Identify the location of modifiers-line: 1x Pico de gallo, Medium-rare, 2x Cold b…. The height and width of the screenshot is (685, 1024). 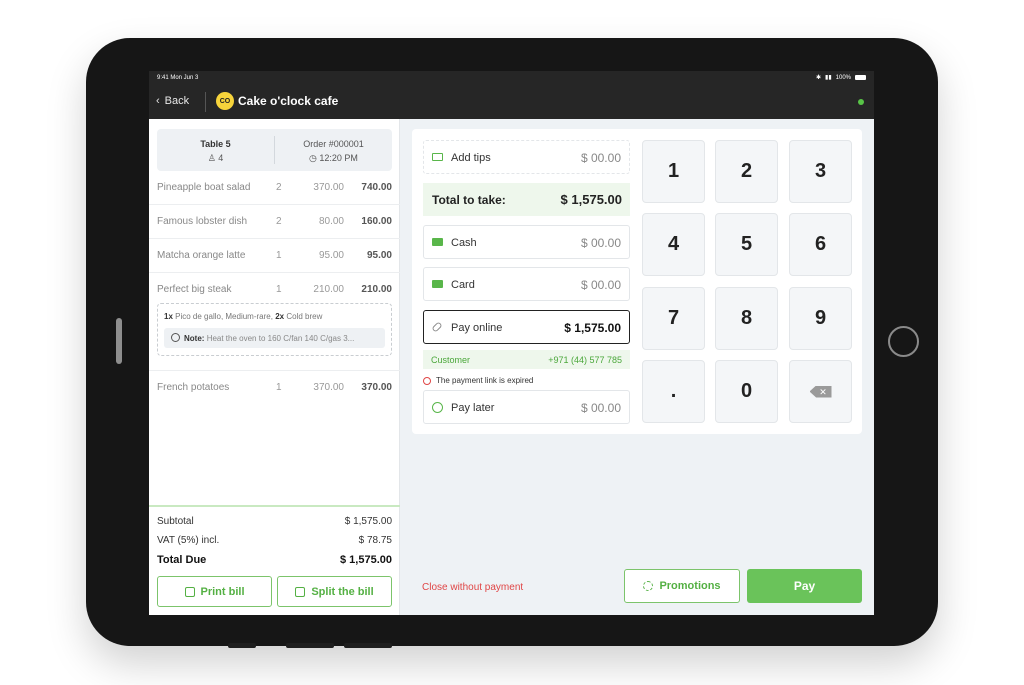
(243, 316).